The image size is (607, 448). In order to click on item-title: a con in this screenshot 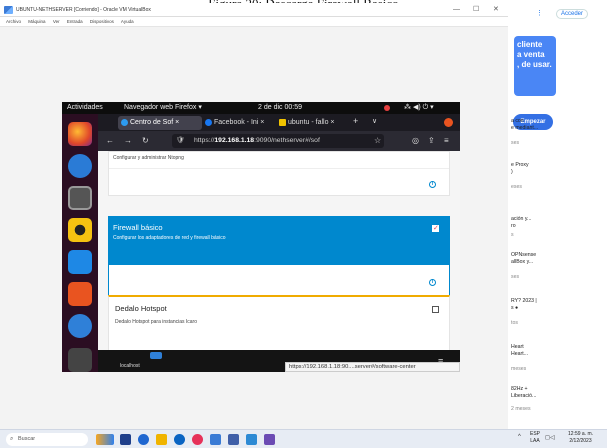, I will do `click(517, 121)`.